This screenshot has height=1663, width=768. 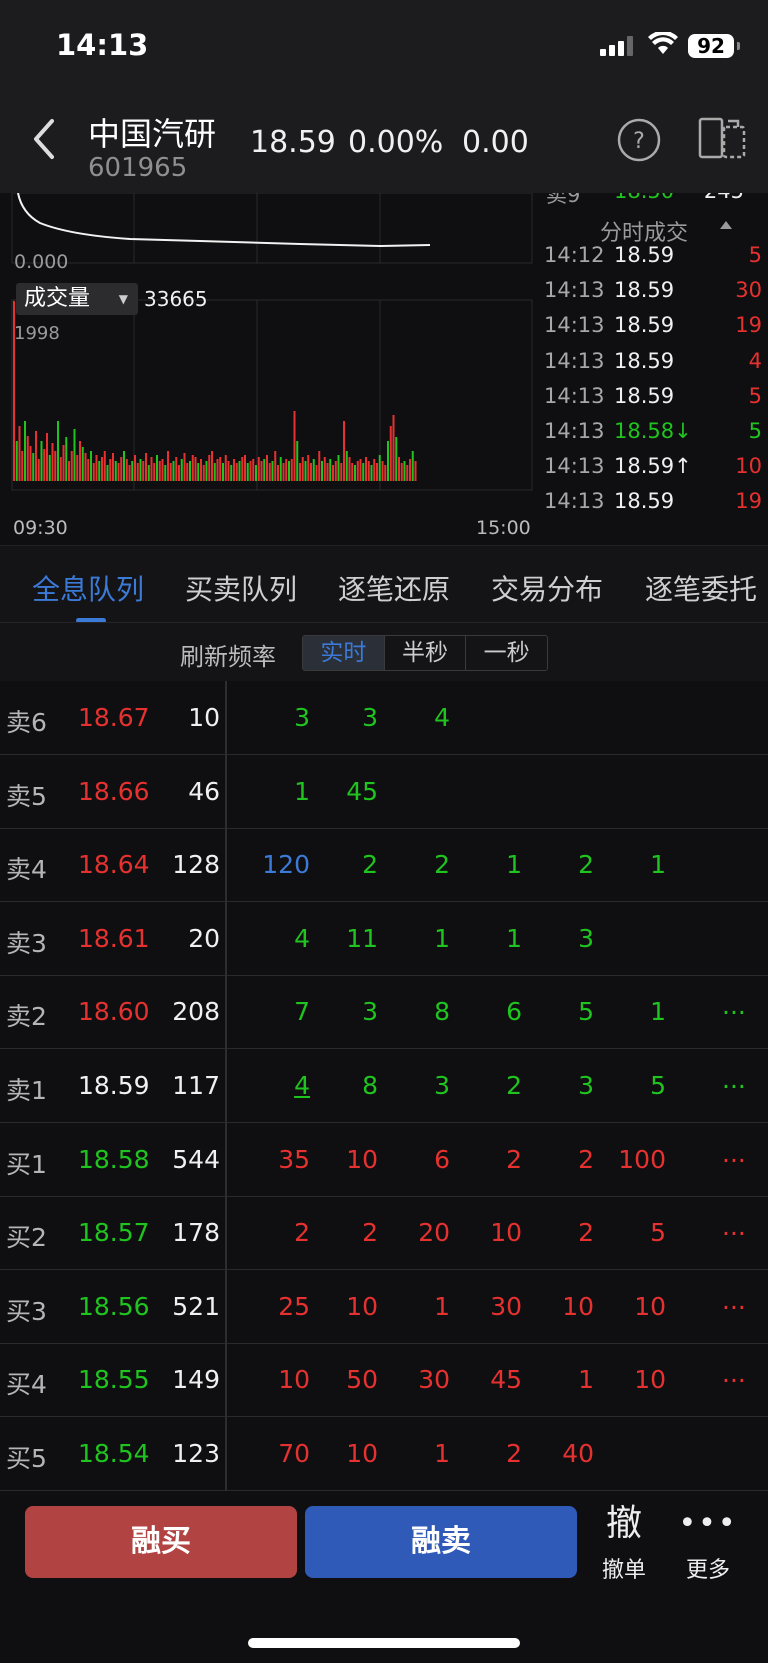 I want to click on back-arrow-icon, so click(x=44, y=139).